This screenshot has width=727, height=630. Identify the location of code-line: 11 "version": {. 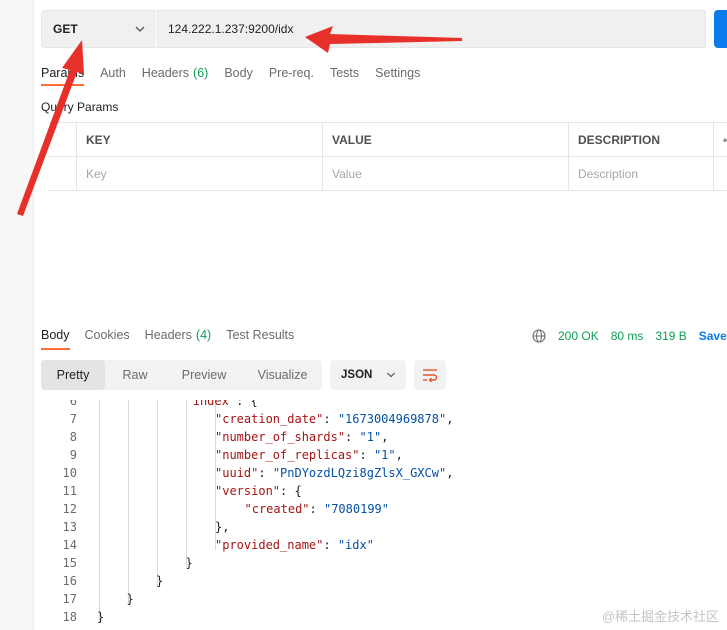
(380, 491).